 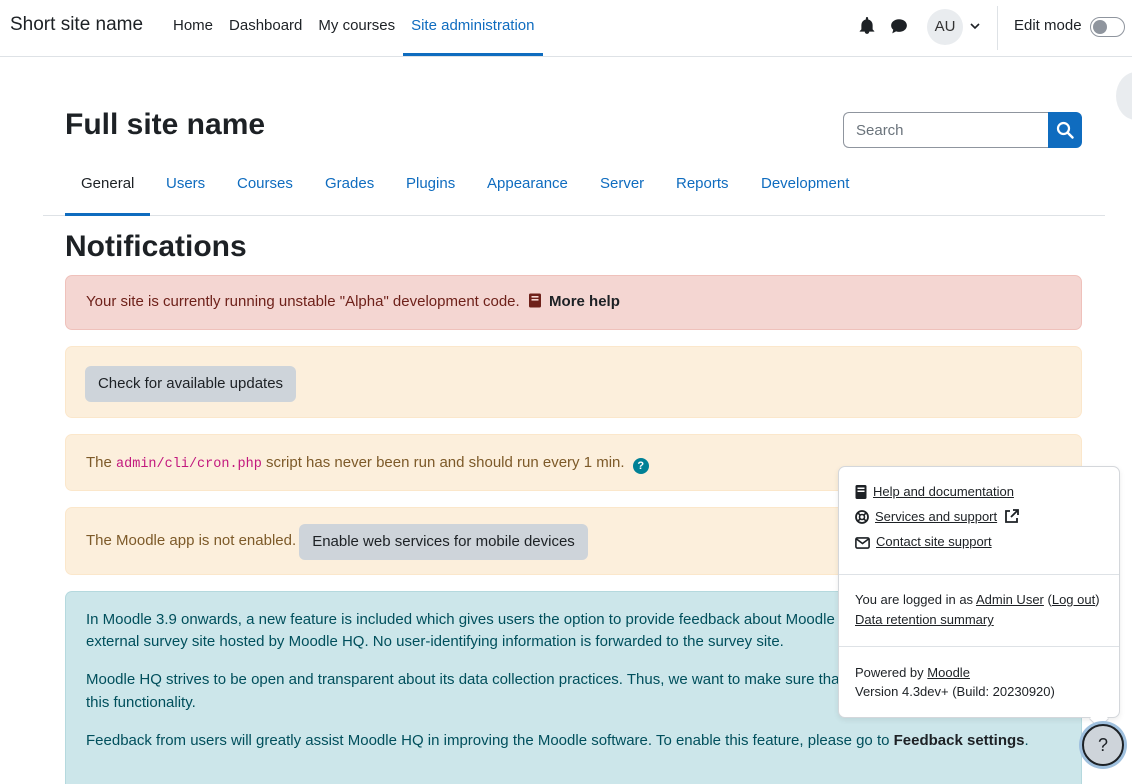 What do you see at coordinates (265, 28) in the screenshot?
I see `nav-dashboard: Dashboard` at bounding box center [265, 28].